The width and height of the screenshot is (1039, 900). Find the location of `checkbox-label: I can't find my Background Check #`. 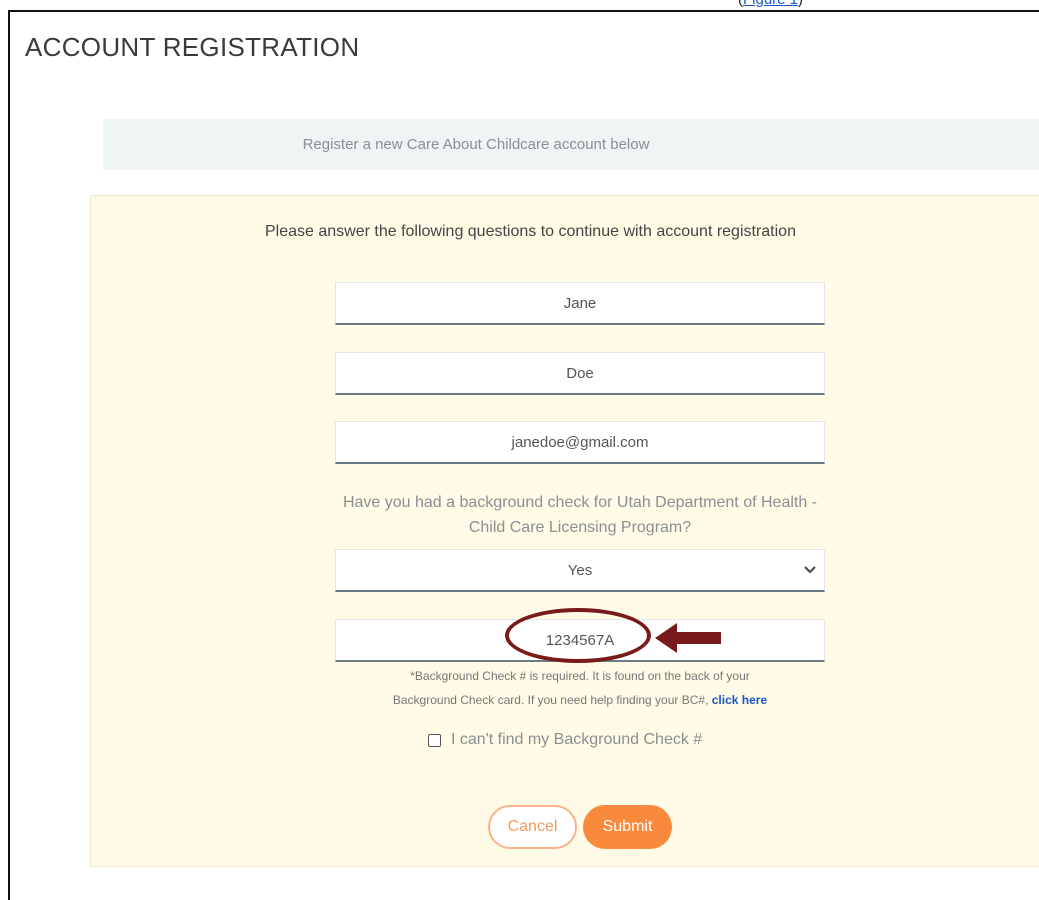

checkbox-label: I can't find my Background Check # is located at coordinates (577, 739).